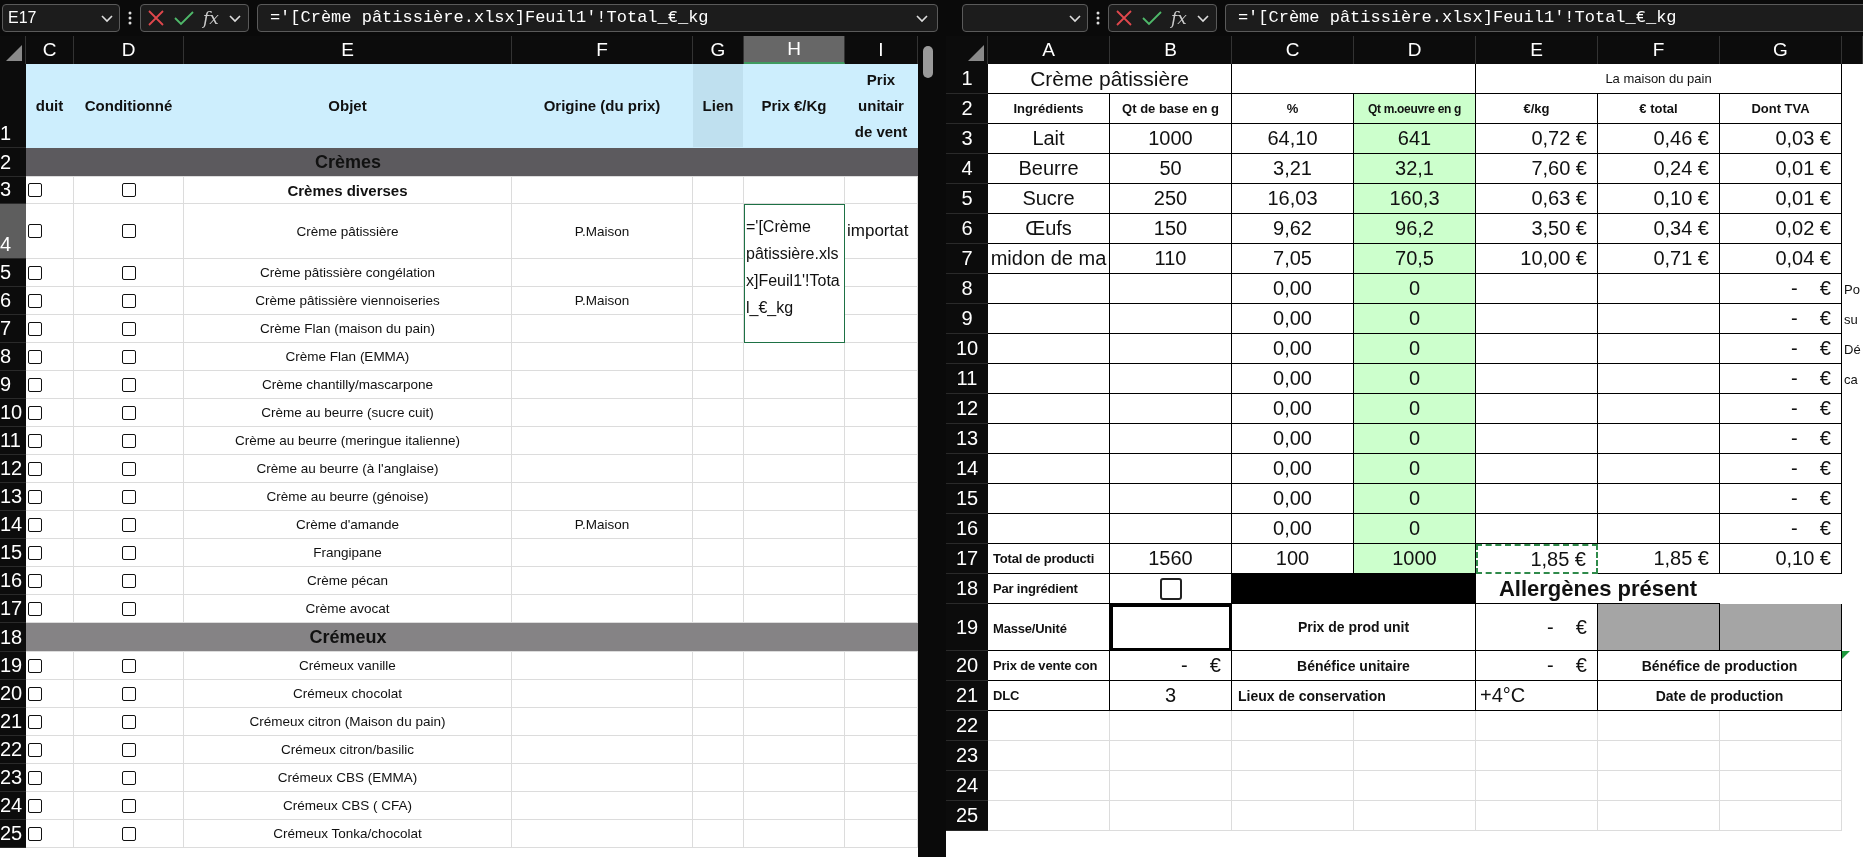 Image resolution: width=1863 pixels, height=857 pixels. Describe the element at coordinates (13, 301) in the screenshot. I see `row-header: 6` at that location.